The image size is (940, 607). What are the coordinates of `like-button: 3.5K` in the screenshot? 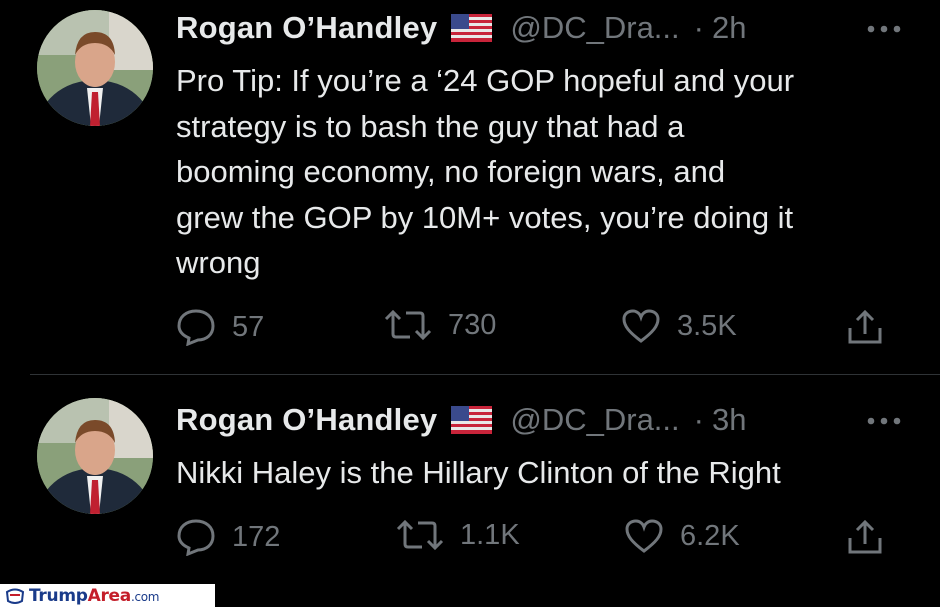 It's located at (679, 326).